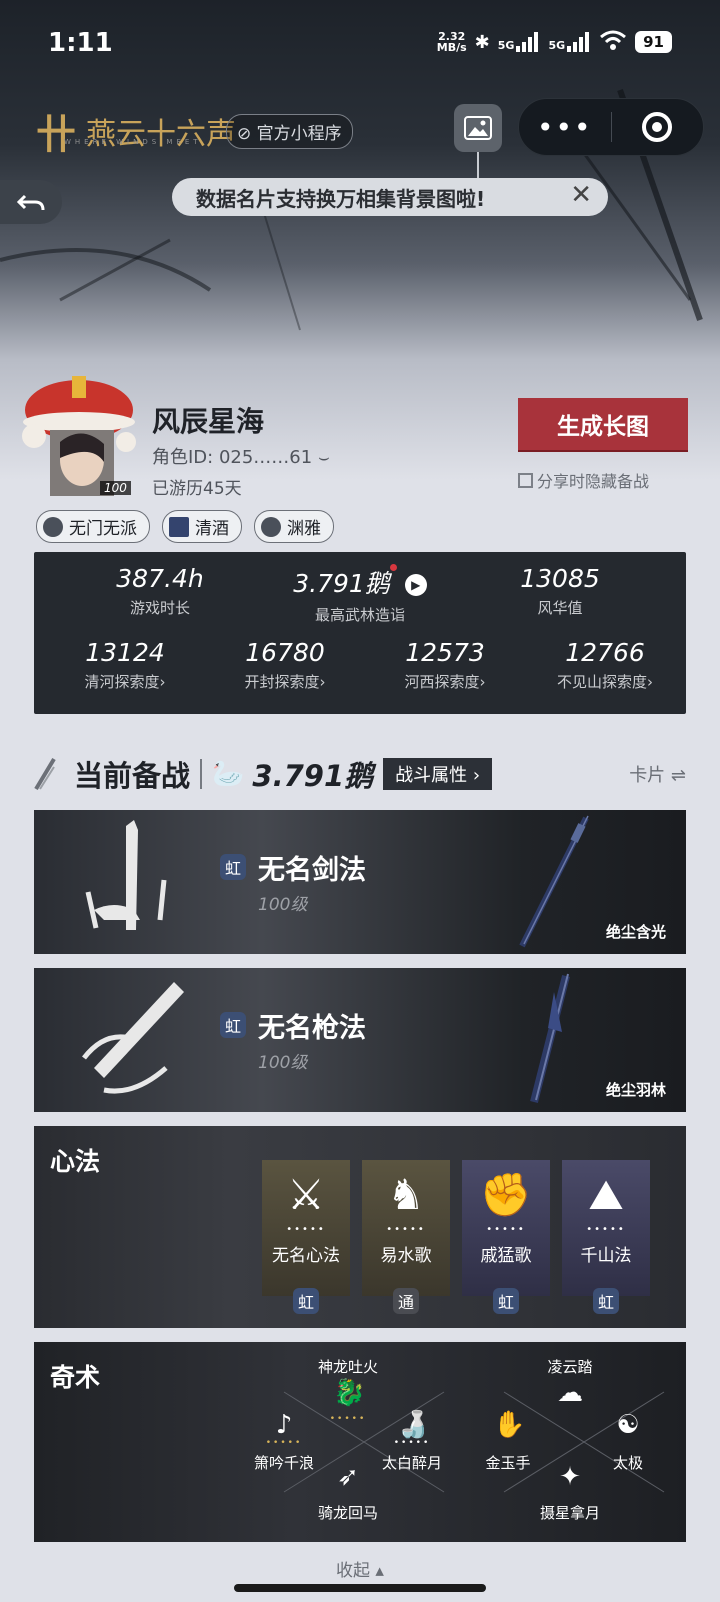  Describe the element at coordinates (406, 1301) in the screenshot. I see `rarity-badge: 通` at that location.